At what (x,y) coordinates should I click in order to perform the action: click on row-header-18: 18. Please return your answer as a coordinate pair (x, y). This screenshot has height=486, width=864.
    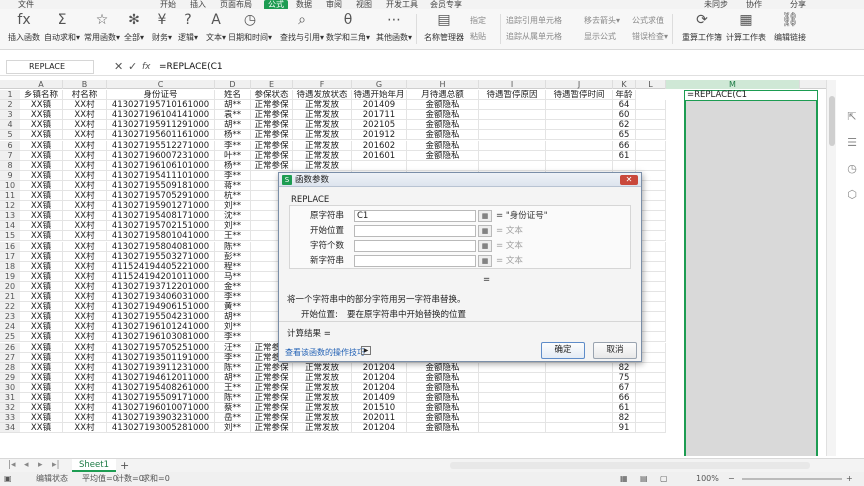
    Looking at the image, I should click on (10, 266).